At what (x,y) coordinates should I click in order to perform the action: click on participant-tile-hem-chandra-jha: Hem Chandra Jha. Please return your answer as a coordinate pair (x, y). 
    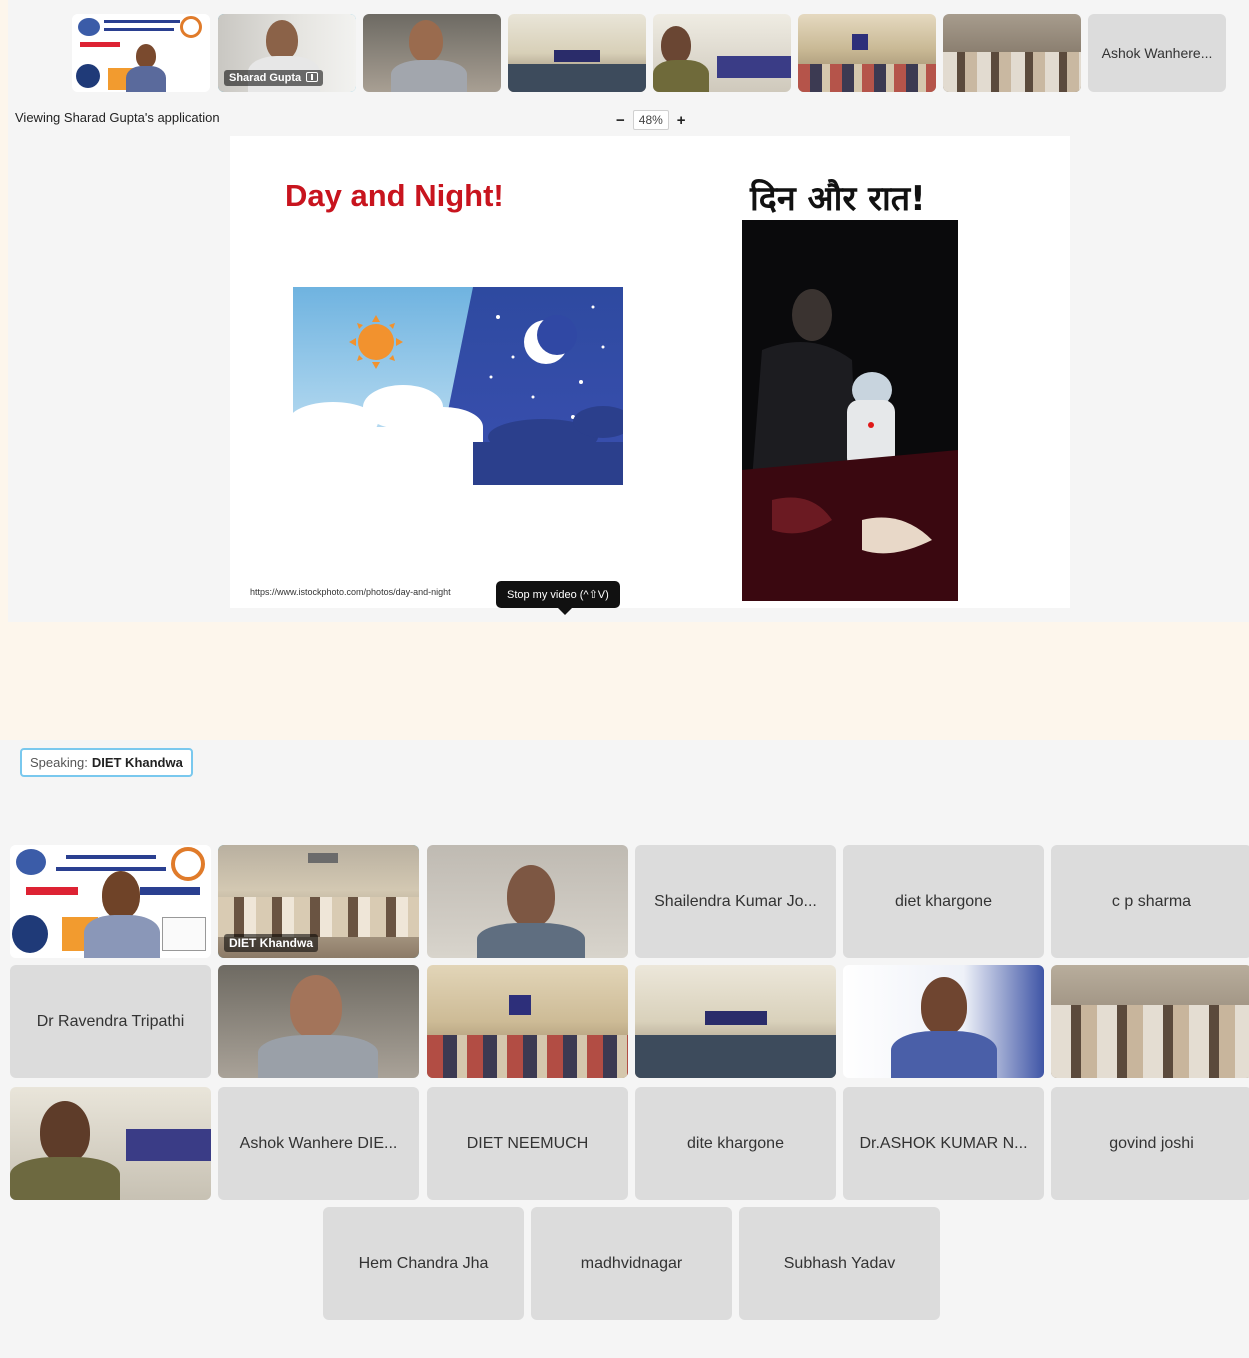
    Looking at the image, I should click on (423, 1263).